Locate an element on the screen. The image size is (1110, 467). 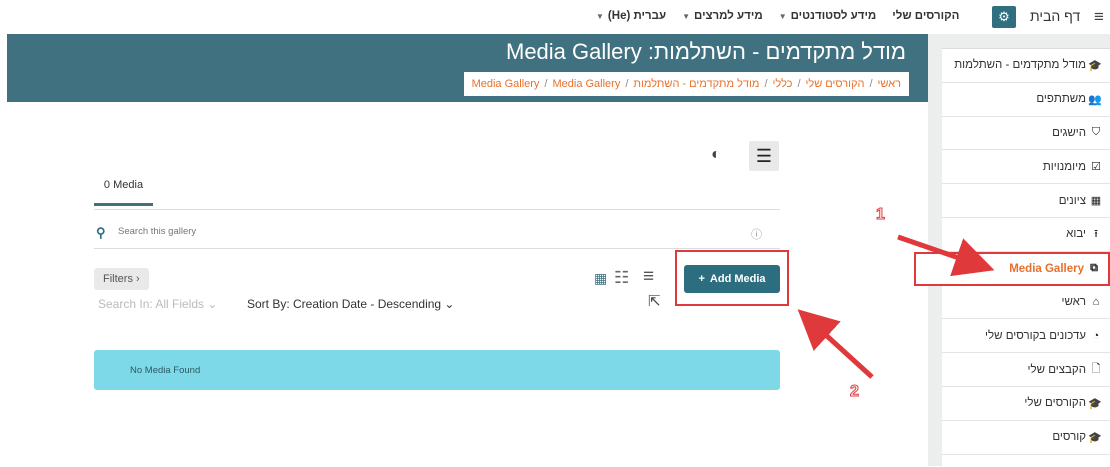
plus-icon: + is located at coordinates (701, 279).